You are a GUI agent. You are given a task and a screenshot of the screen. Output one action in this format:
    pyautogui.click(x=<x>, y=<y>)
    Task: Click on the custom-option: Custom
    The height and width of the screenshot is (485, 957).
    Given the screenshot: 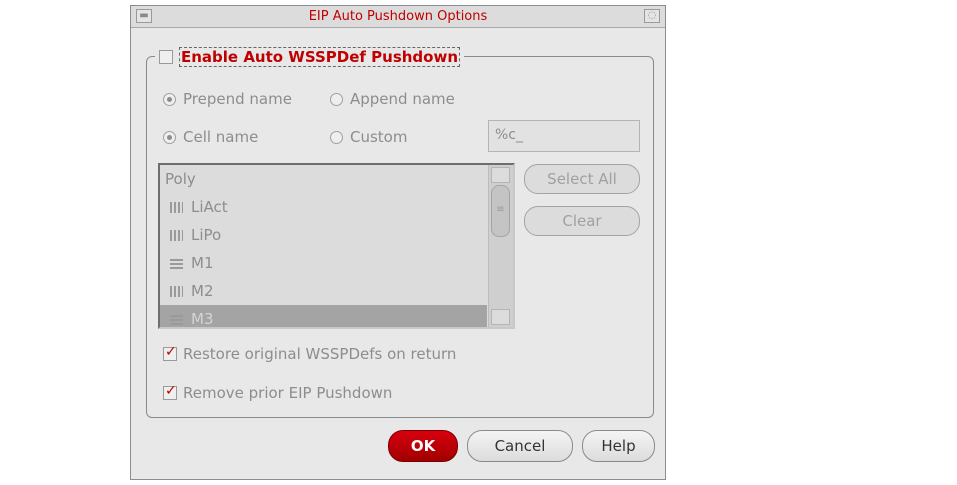 What is the action you would take?
    pyautogui.click(x=368, y=137)
    